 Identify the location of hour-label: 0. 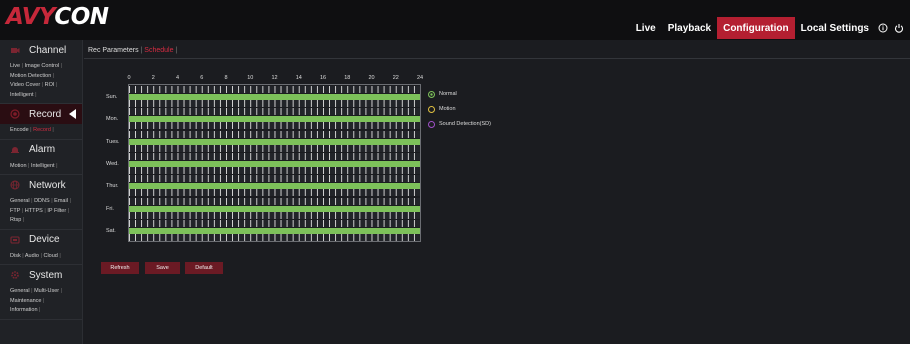
(129, 78).